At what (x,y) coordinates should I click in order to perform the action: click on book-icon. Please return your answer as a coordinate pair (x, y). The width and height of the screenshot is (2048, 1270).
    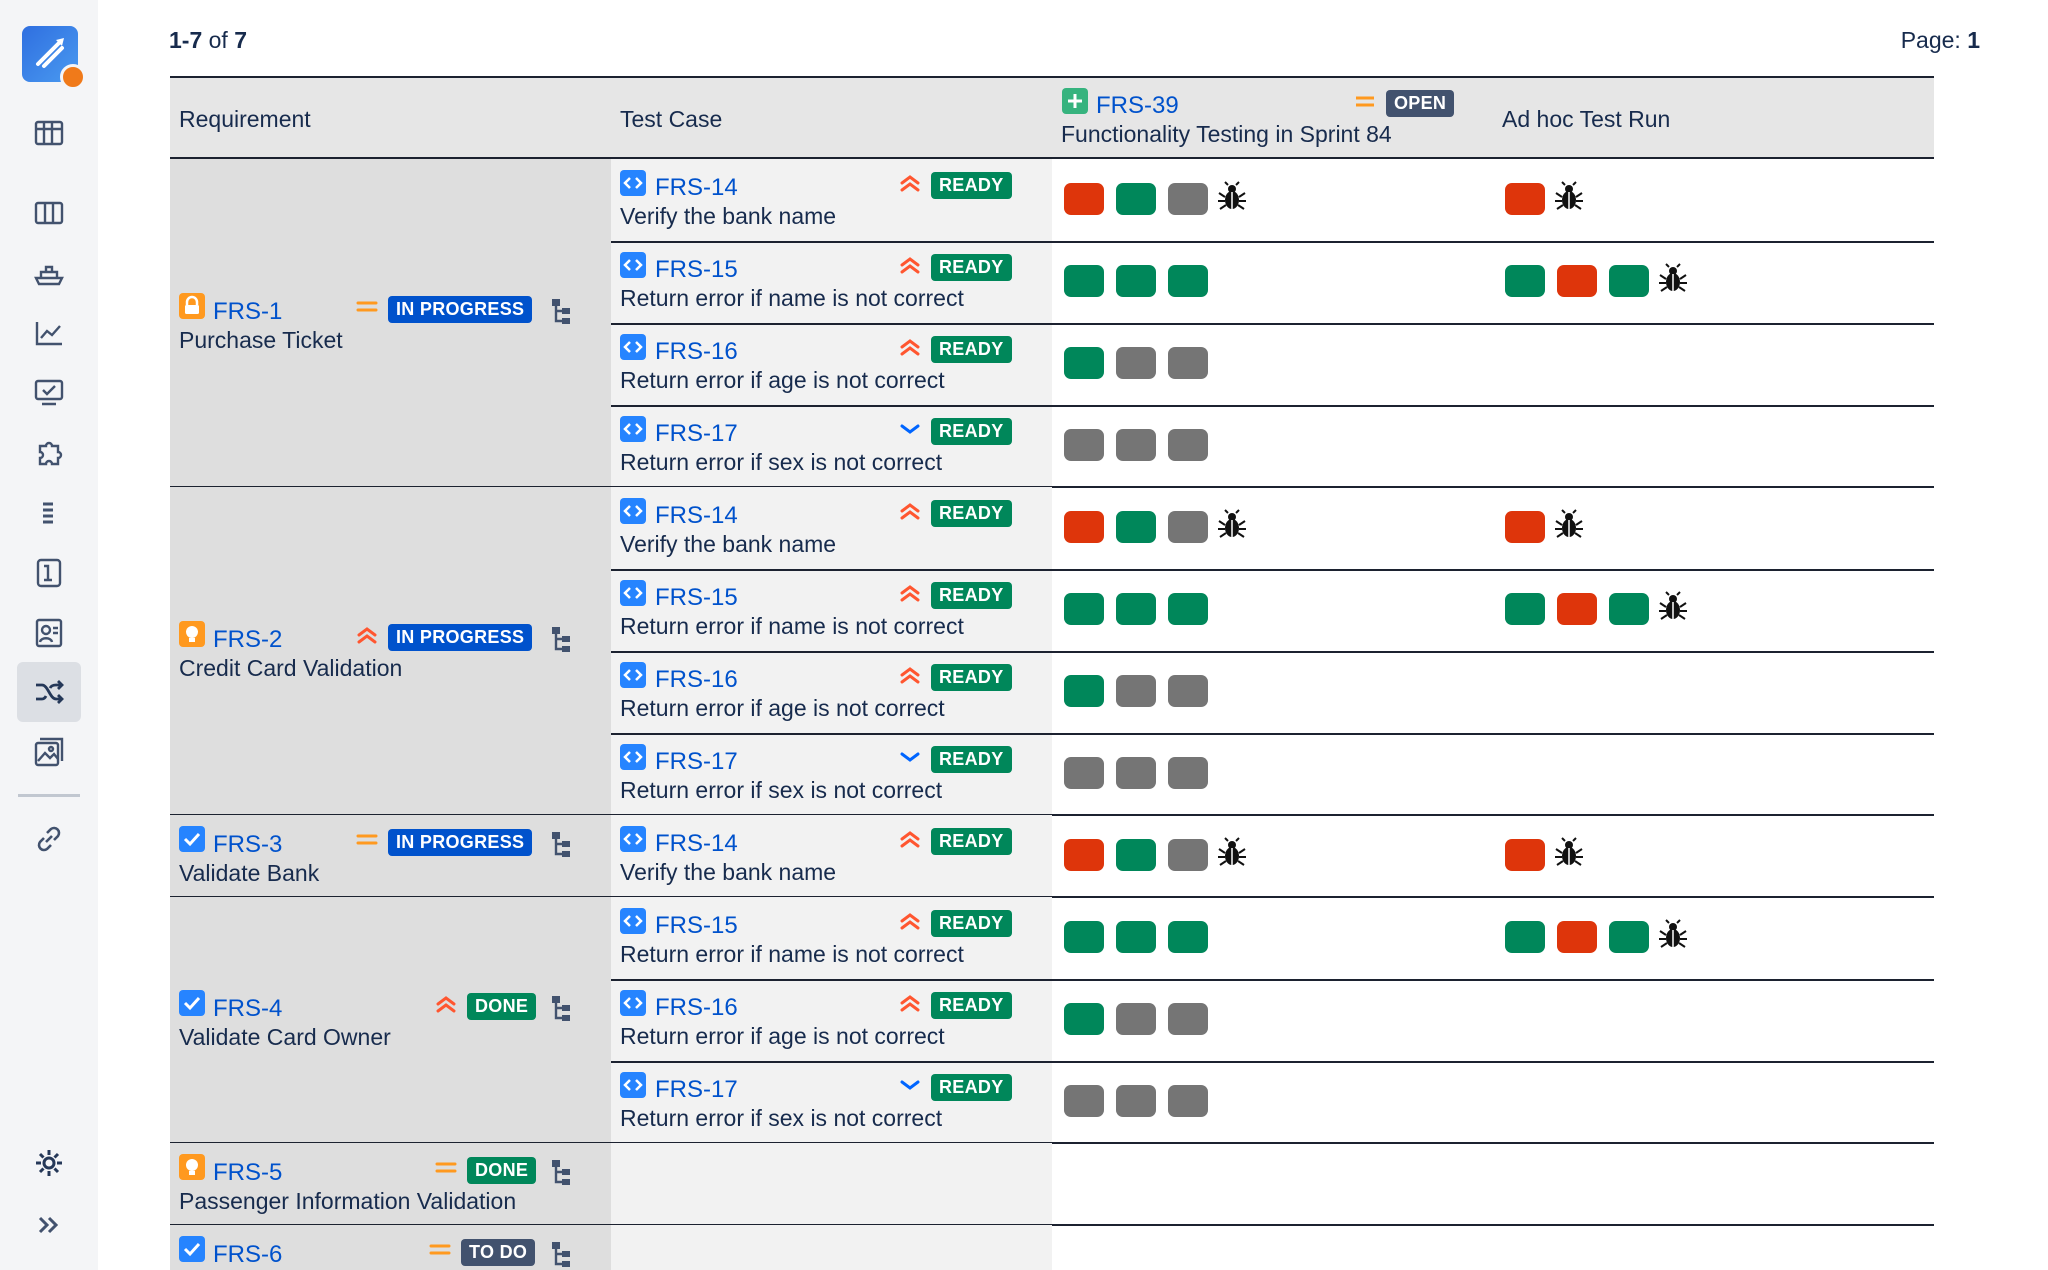
    Looking at the image, I should click on (49, 573).